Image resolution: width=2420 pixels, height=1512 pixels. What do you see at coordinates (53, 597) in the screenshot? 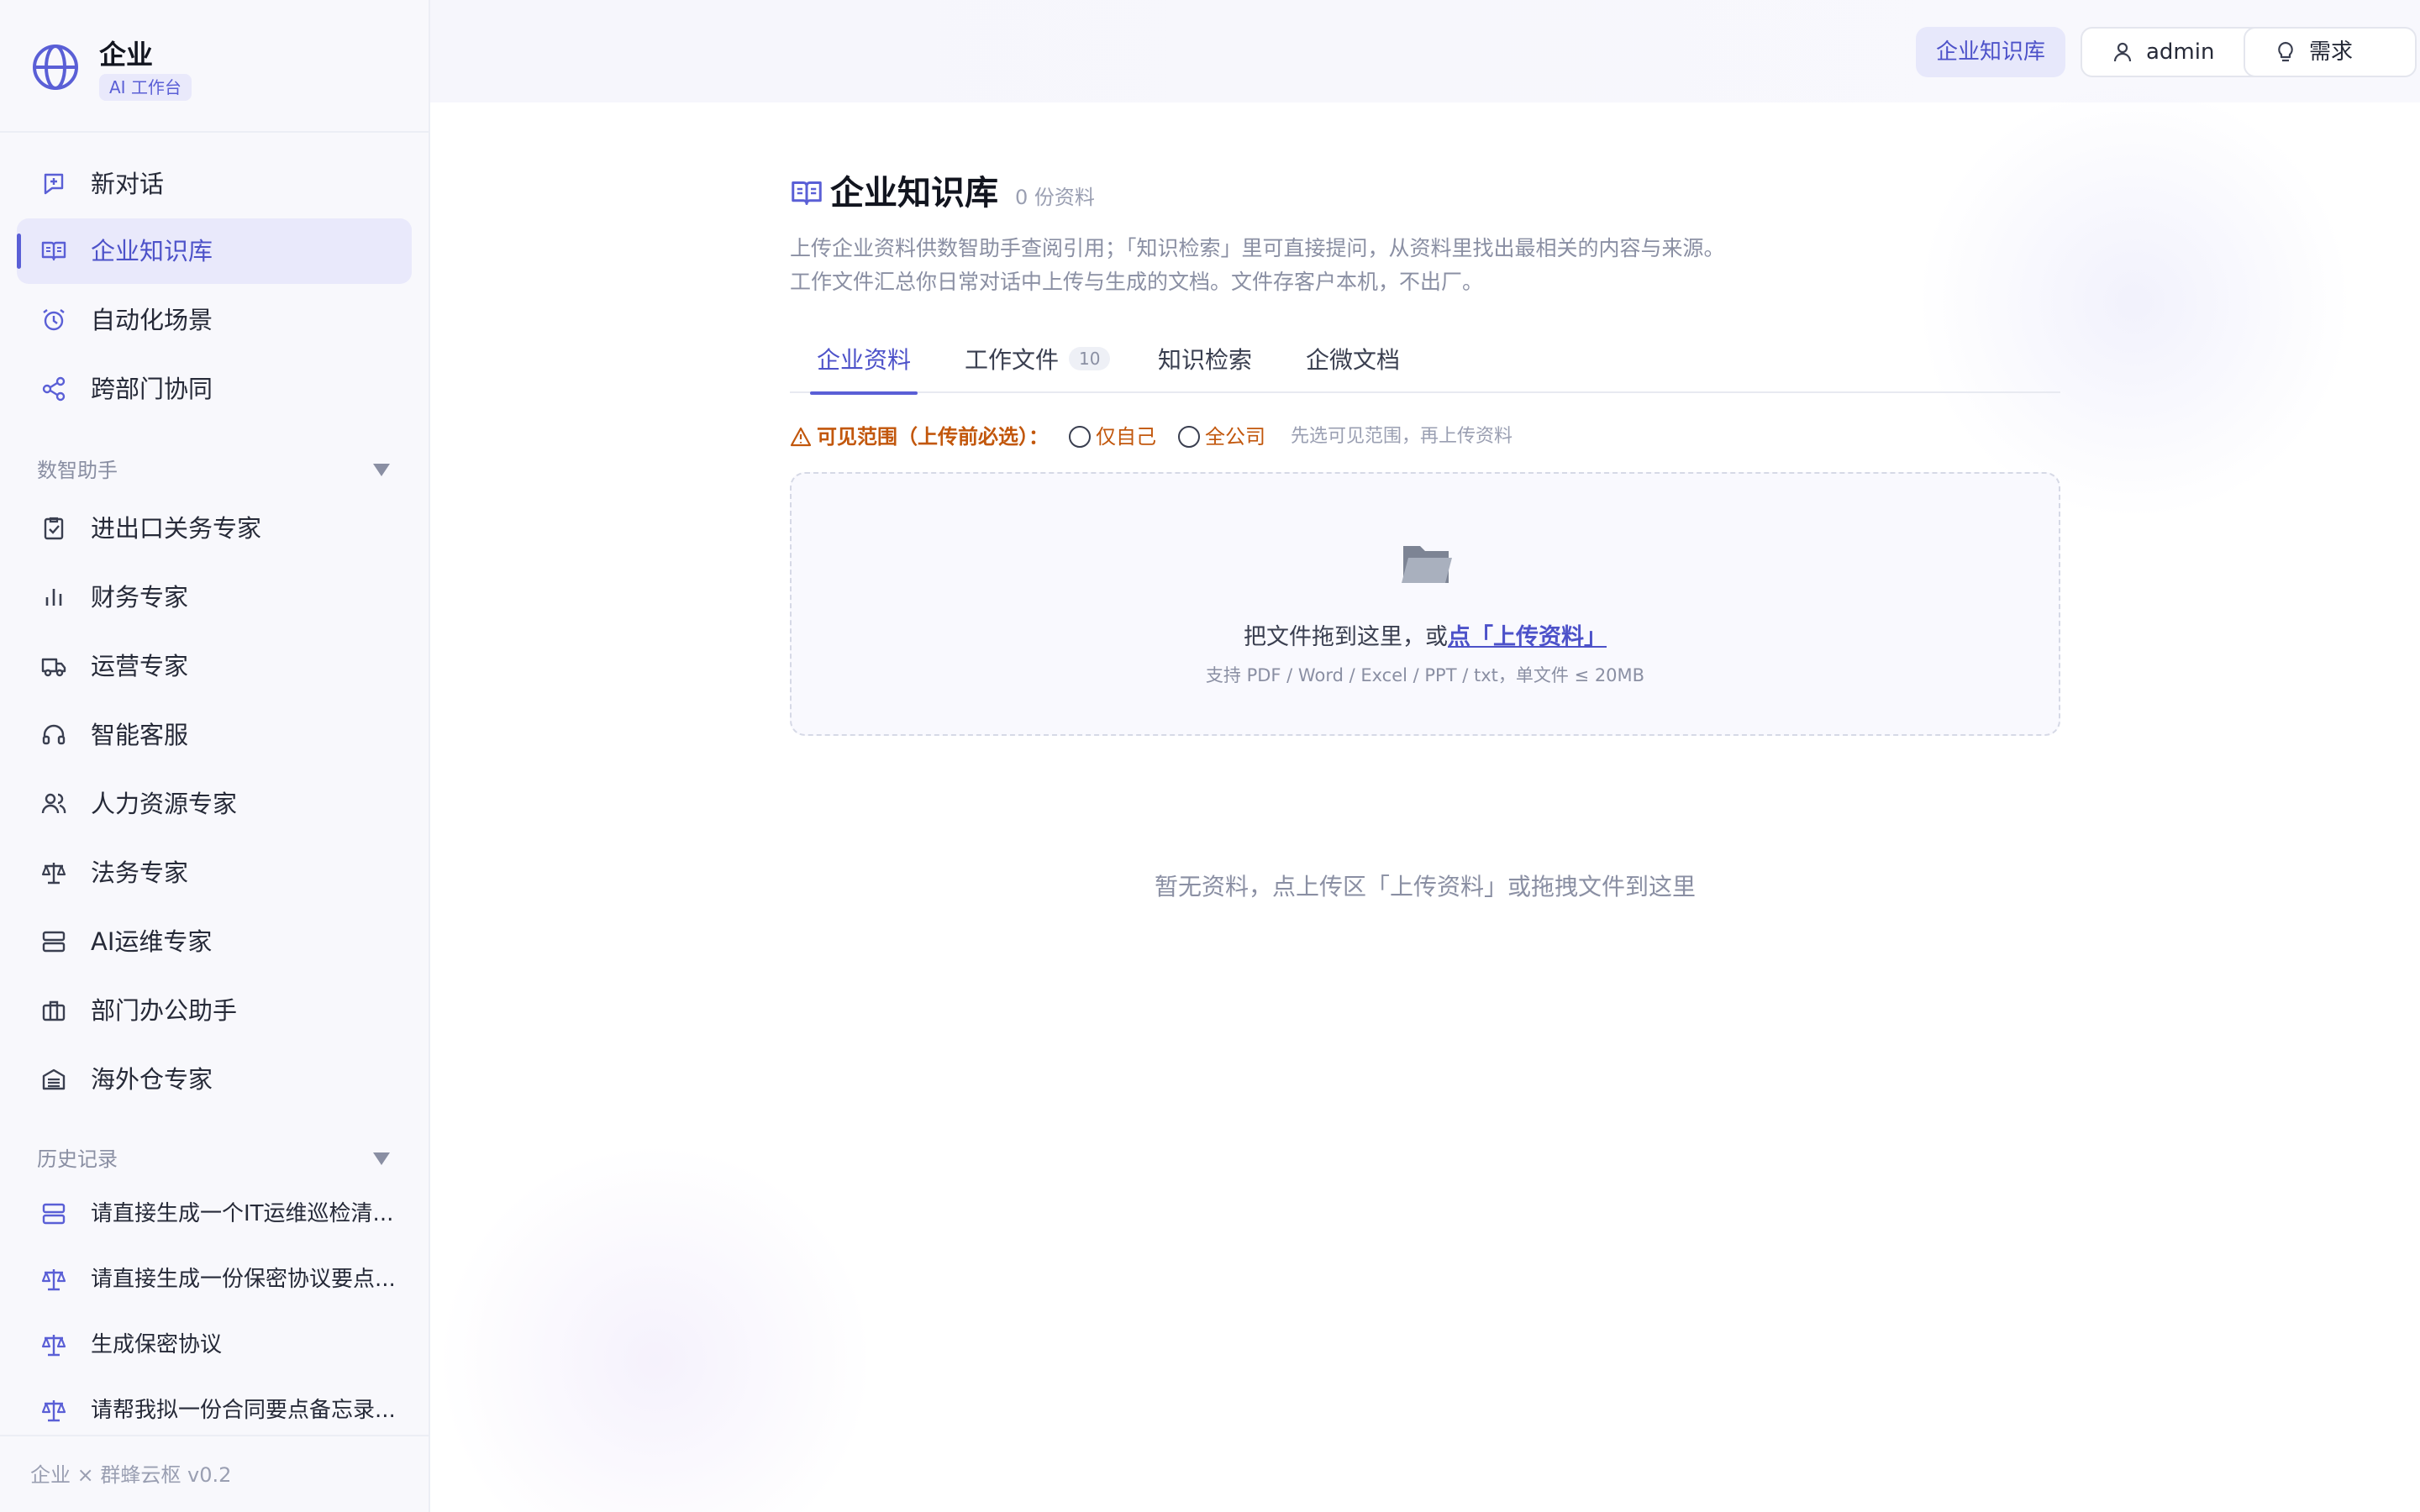
I see `bar-chart-icon` at bounding box center [53, 597].